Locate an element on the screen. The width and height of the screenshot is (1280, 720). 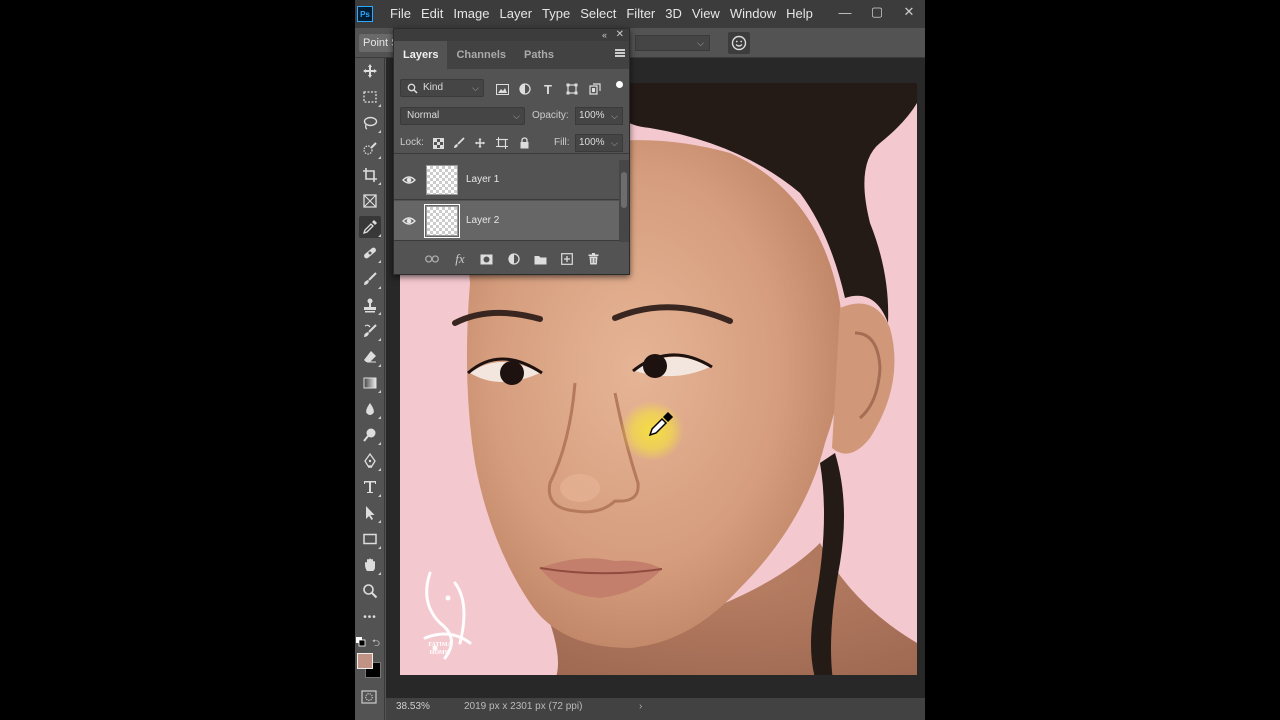
shape-icon is located at coordinates (572, 89).